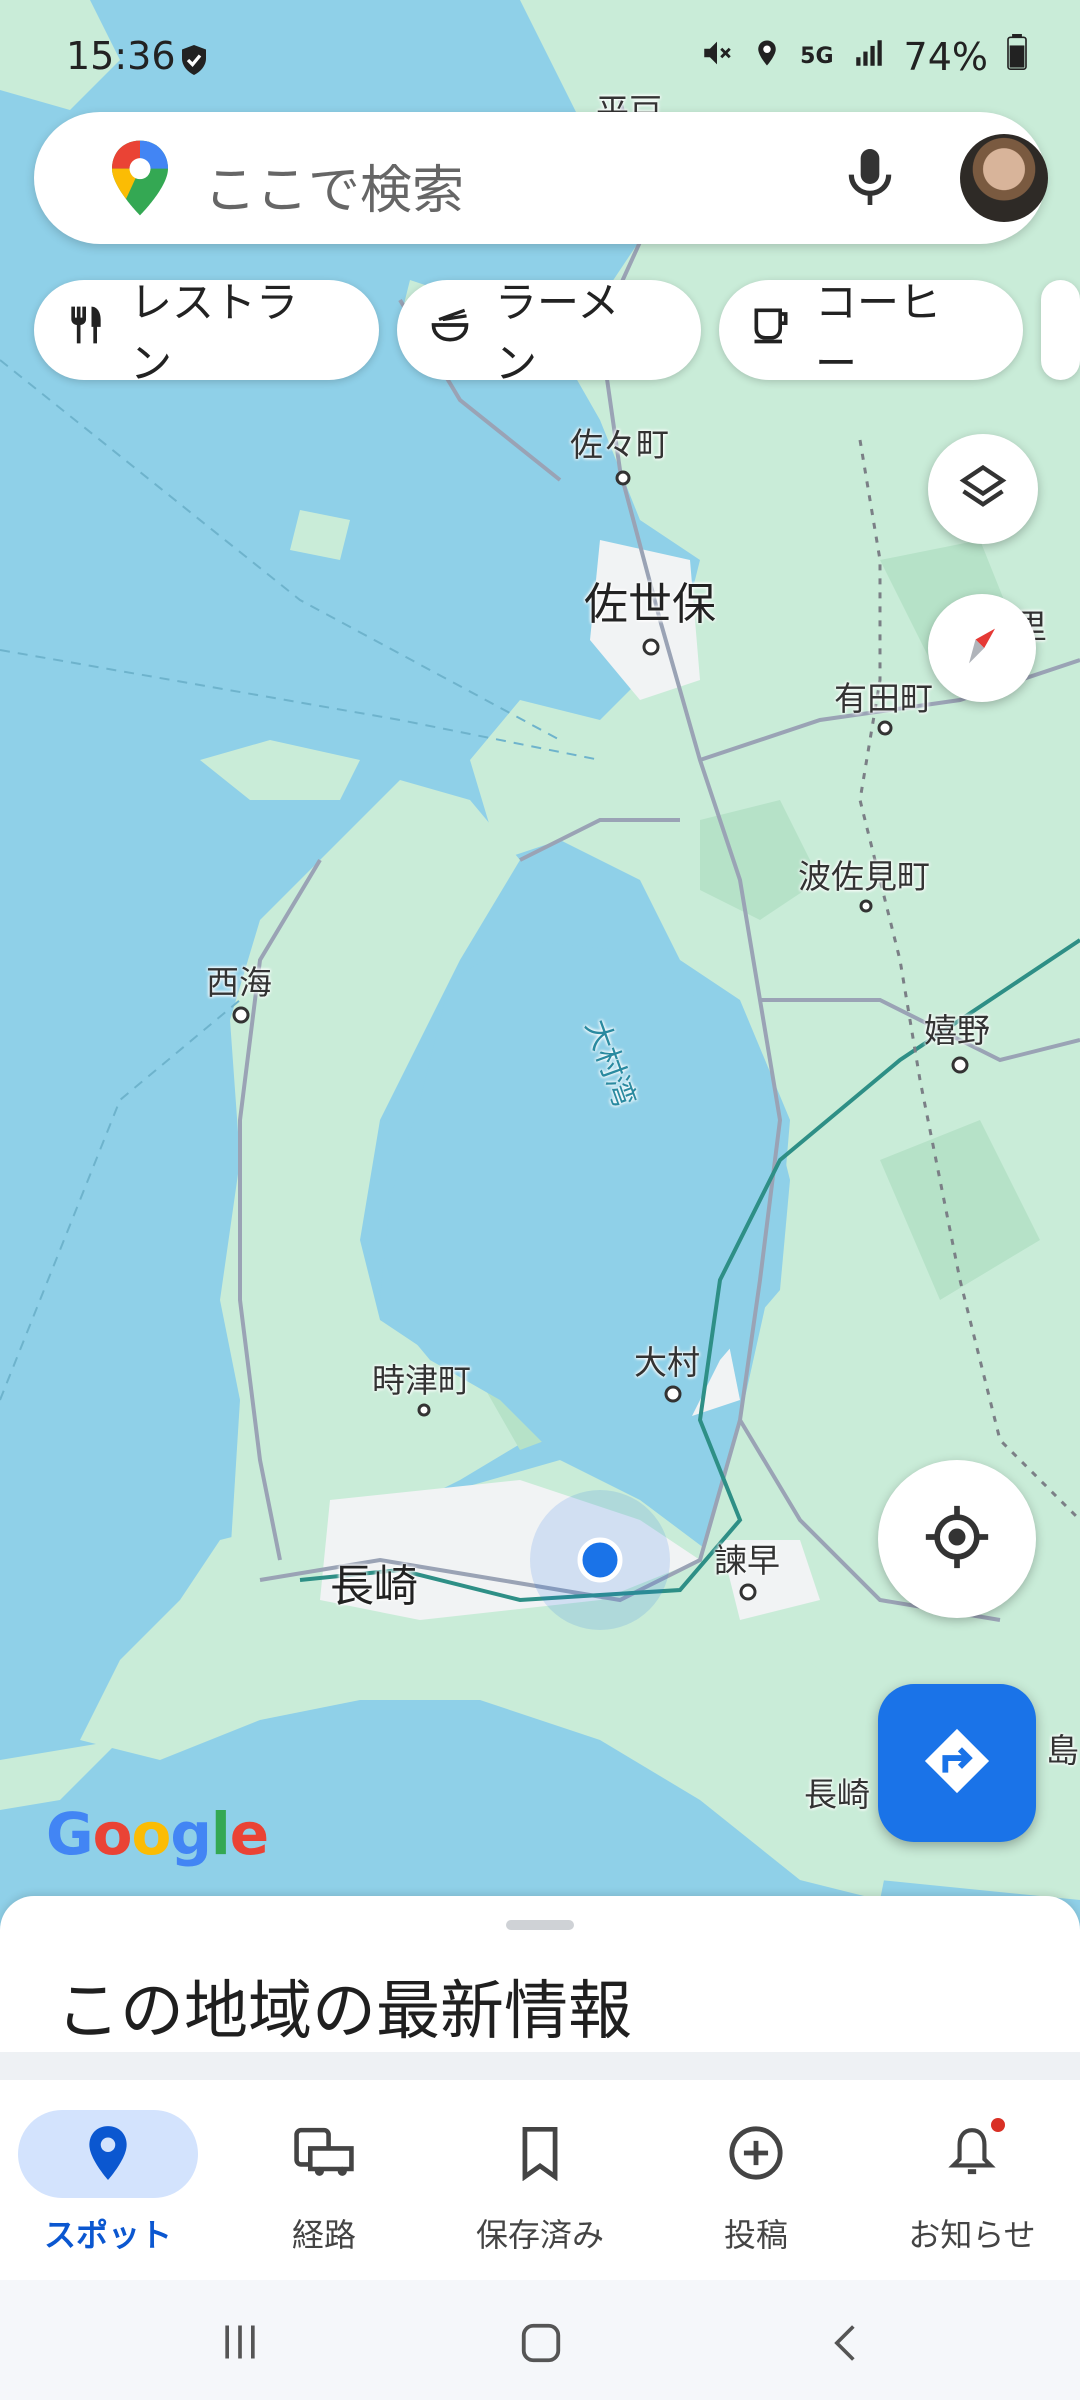  What do you see at coordinates (667, 1362) in the screenshot?
I see `map-label-omura: 大村` at bounding box center [667, 1362].